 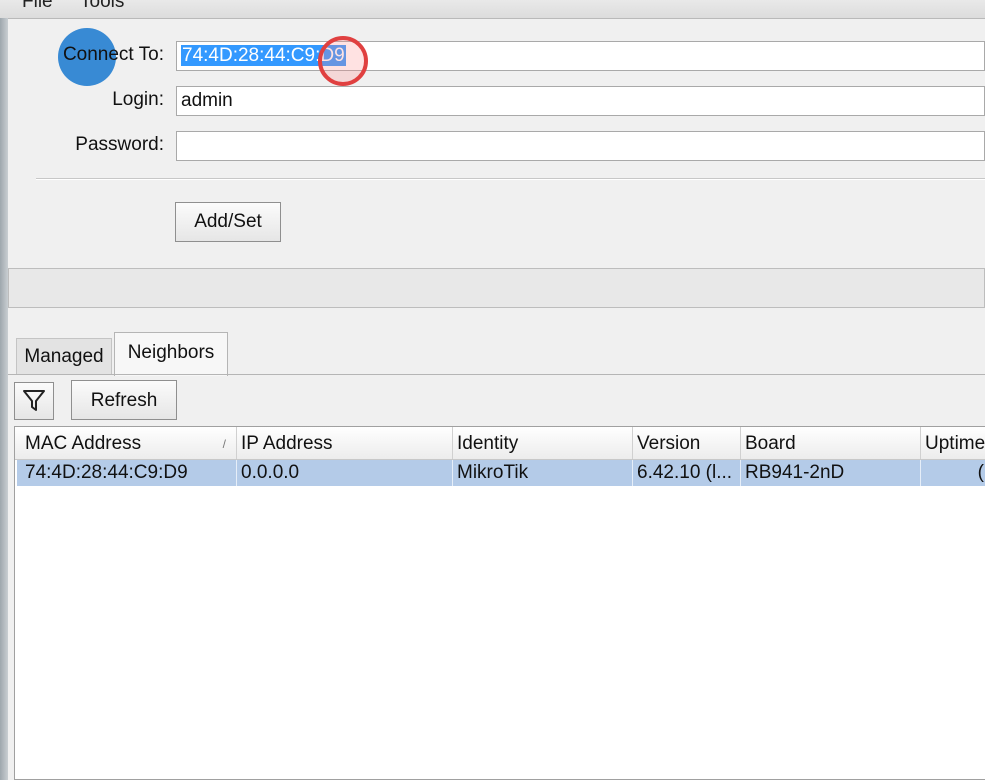 What do you see at coordinates (496, 288) in the screenshot?
I see `status-bar` at bounding box center [496, 288].